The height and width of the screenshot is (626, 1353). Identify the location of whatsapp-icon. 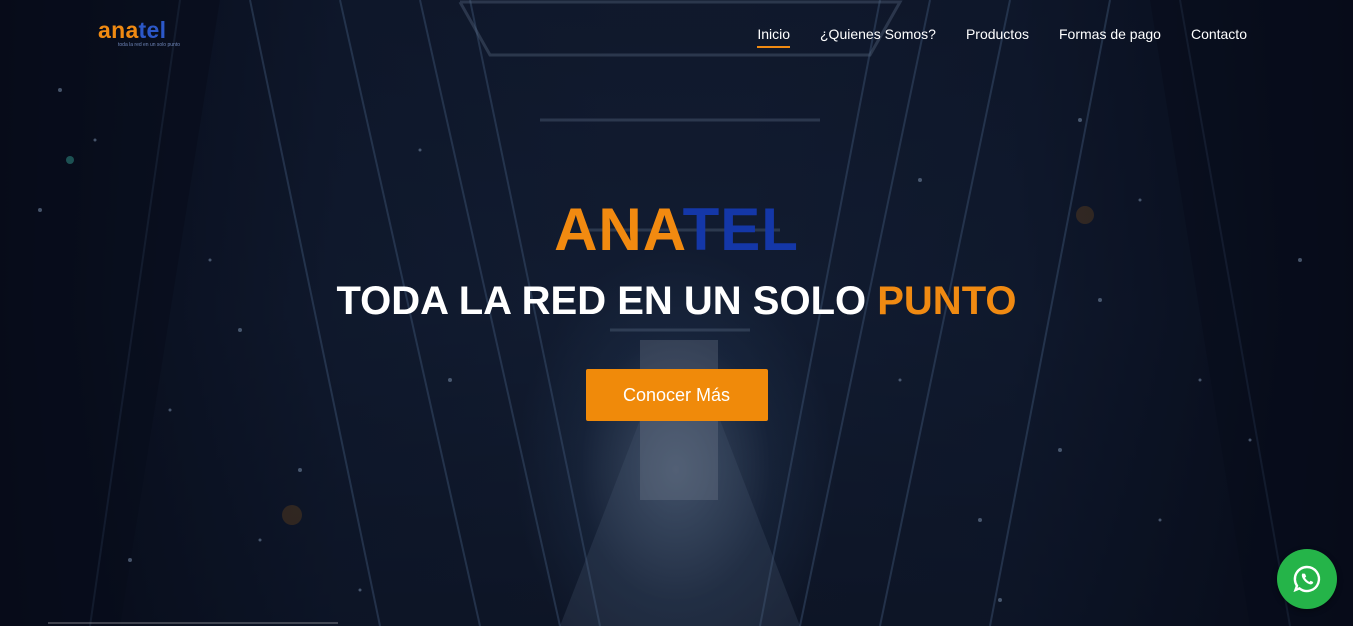
(1307, 579).